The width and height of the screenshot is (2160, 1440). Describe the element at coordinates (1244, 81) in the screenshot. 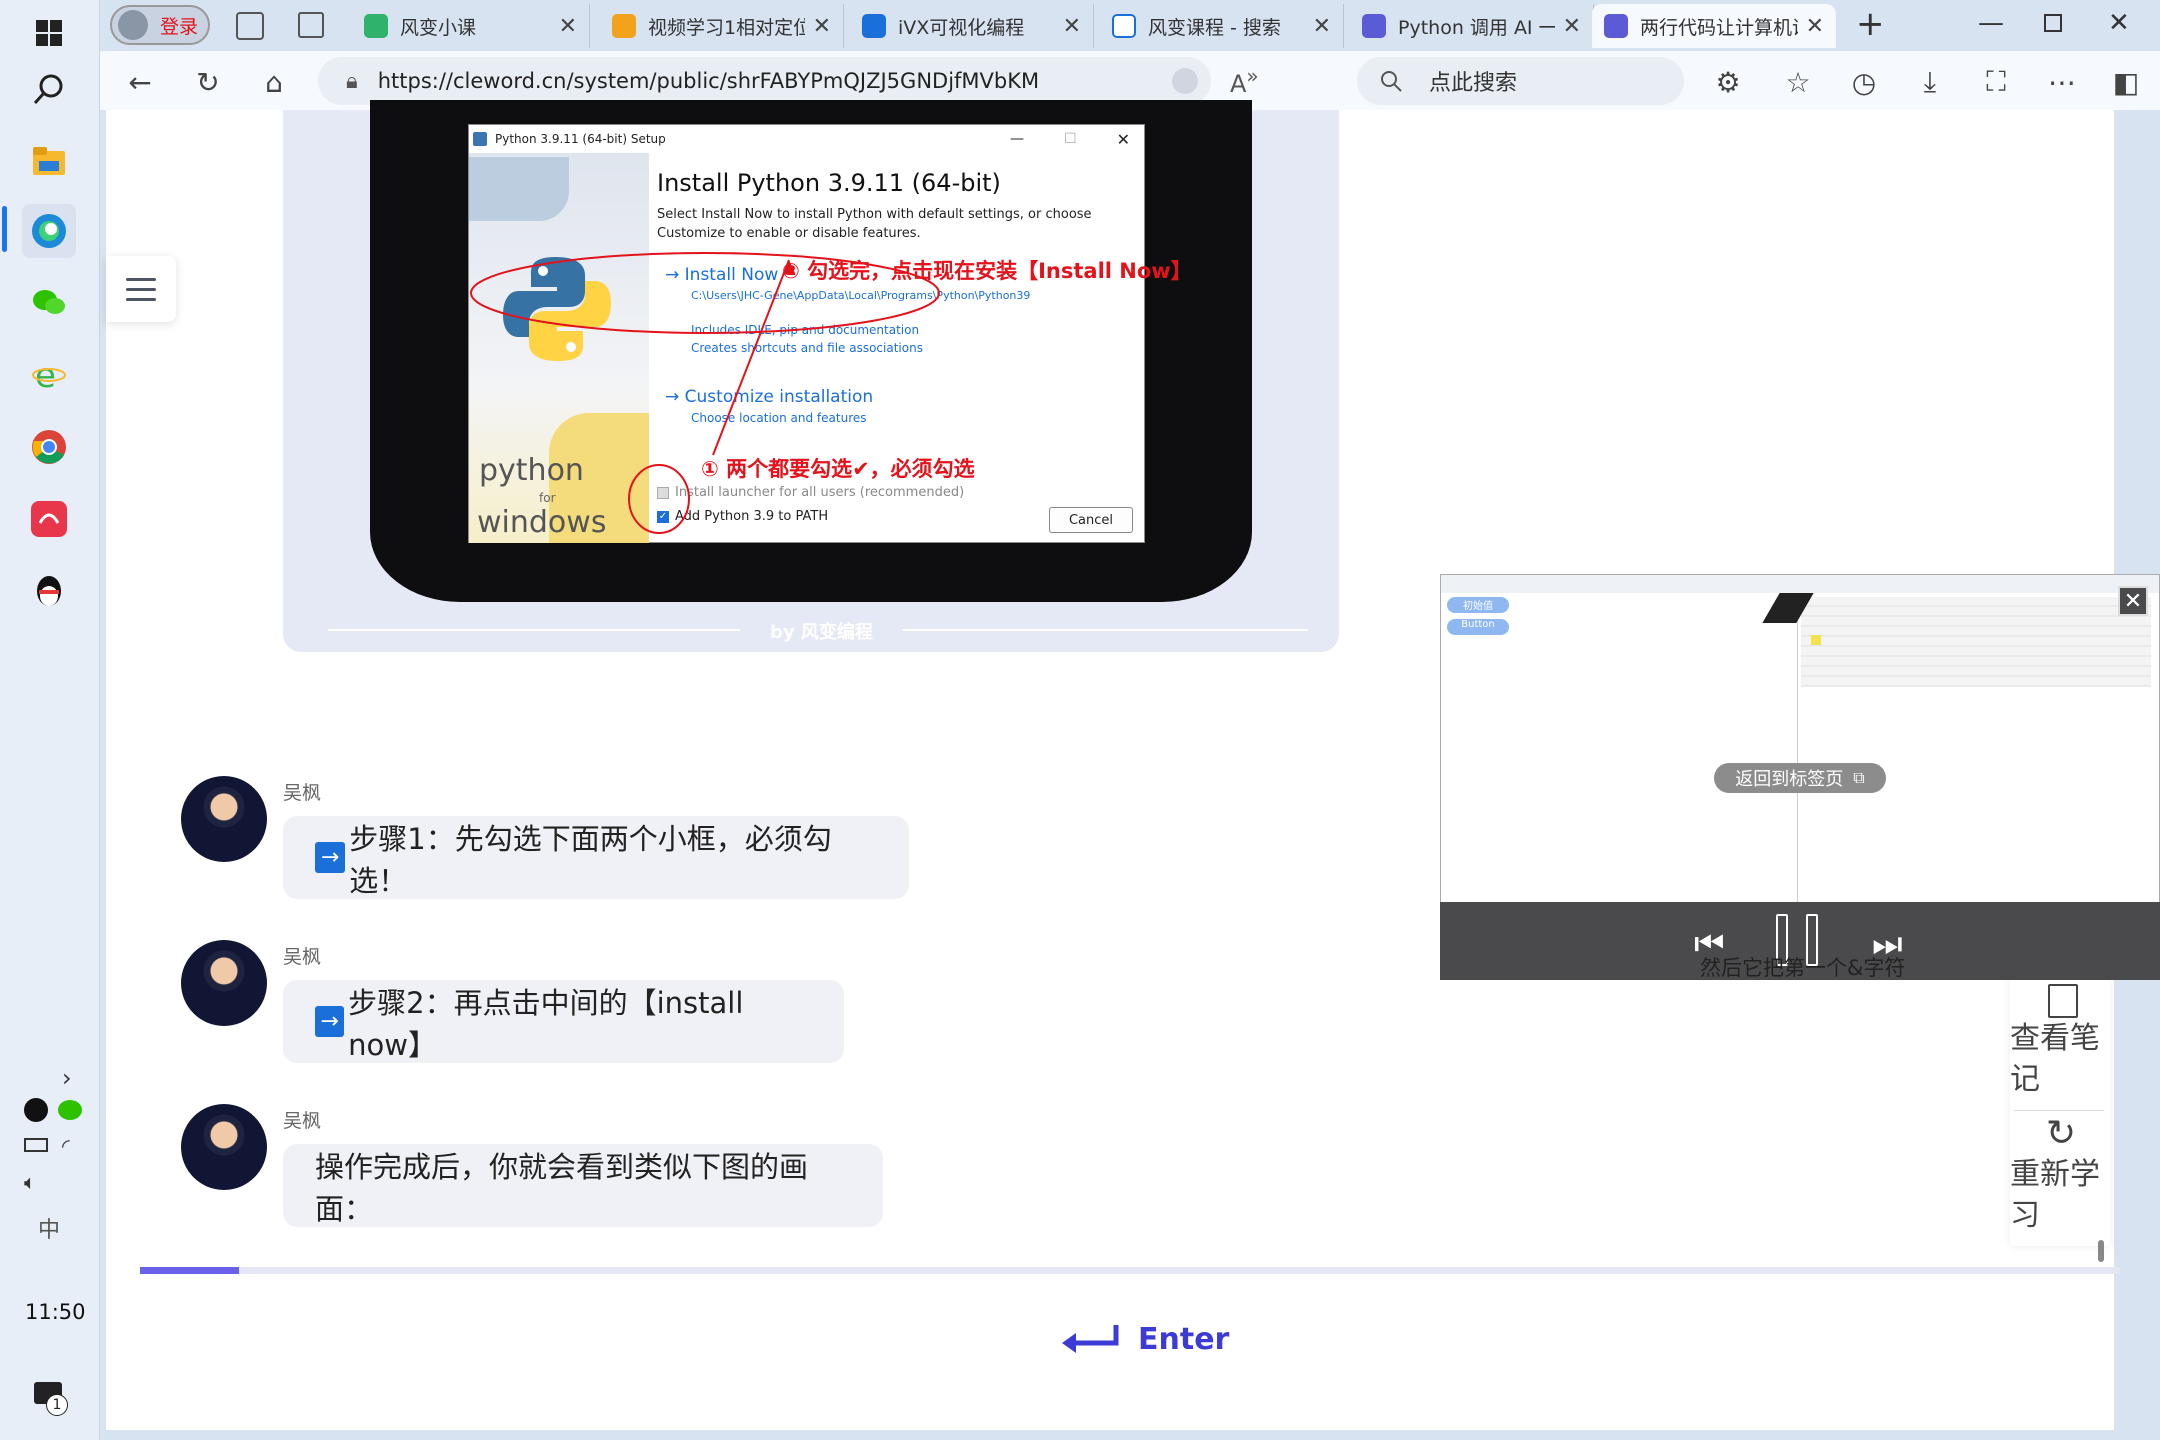

I see `read-aloud-icon: A»` at that location.